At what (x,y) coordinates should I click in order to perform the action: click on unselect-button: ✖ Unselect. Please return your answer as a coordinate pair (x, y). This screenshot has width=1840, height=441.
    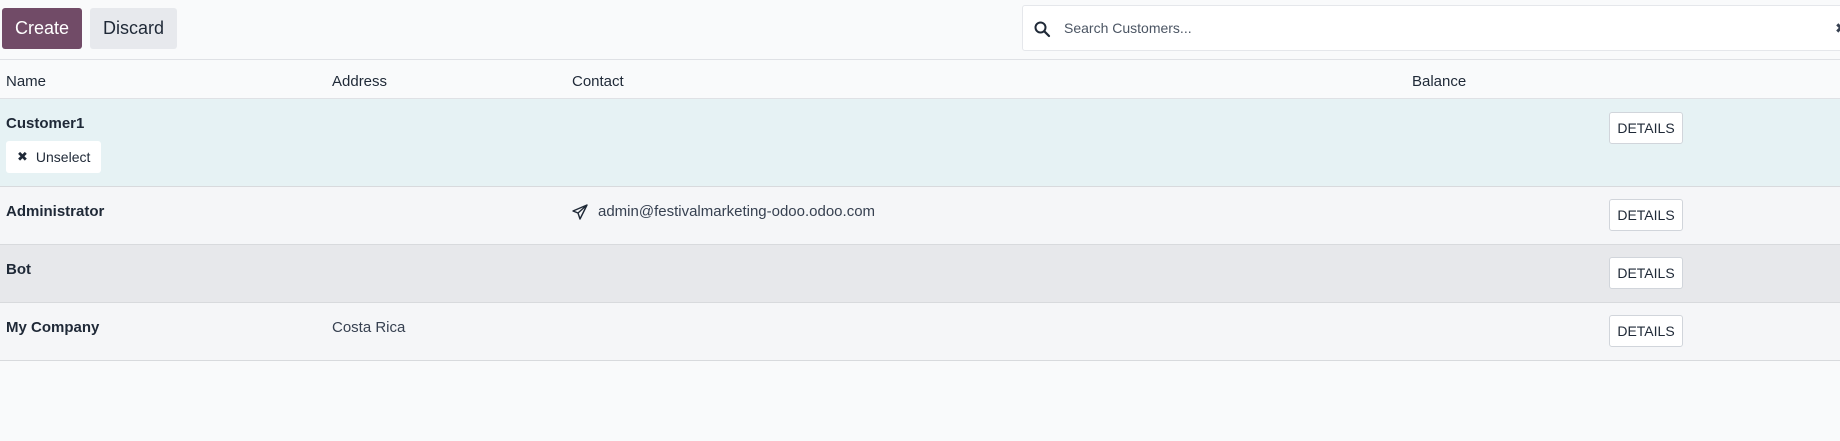
    Looking at the image, I should click on (53, 157).